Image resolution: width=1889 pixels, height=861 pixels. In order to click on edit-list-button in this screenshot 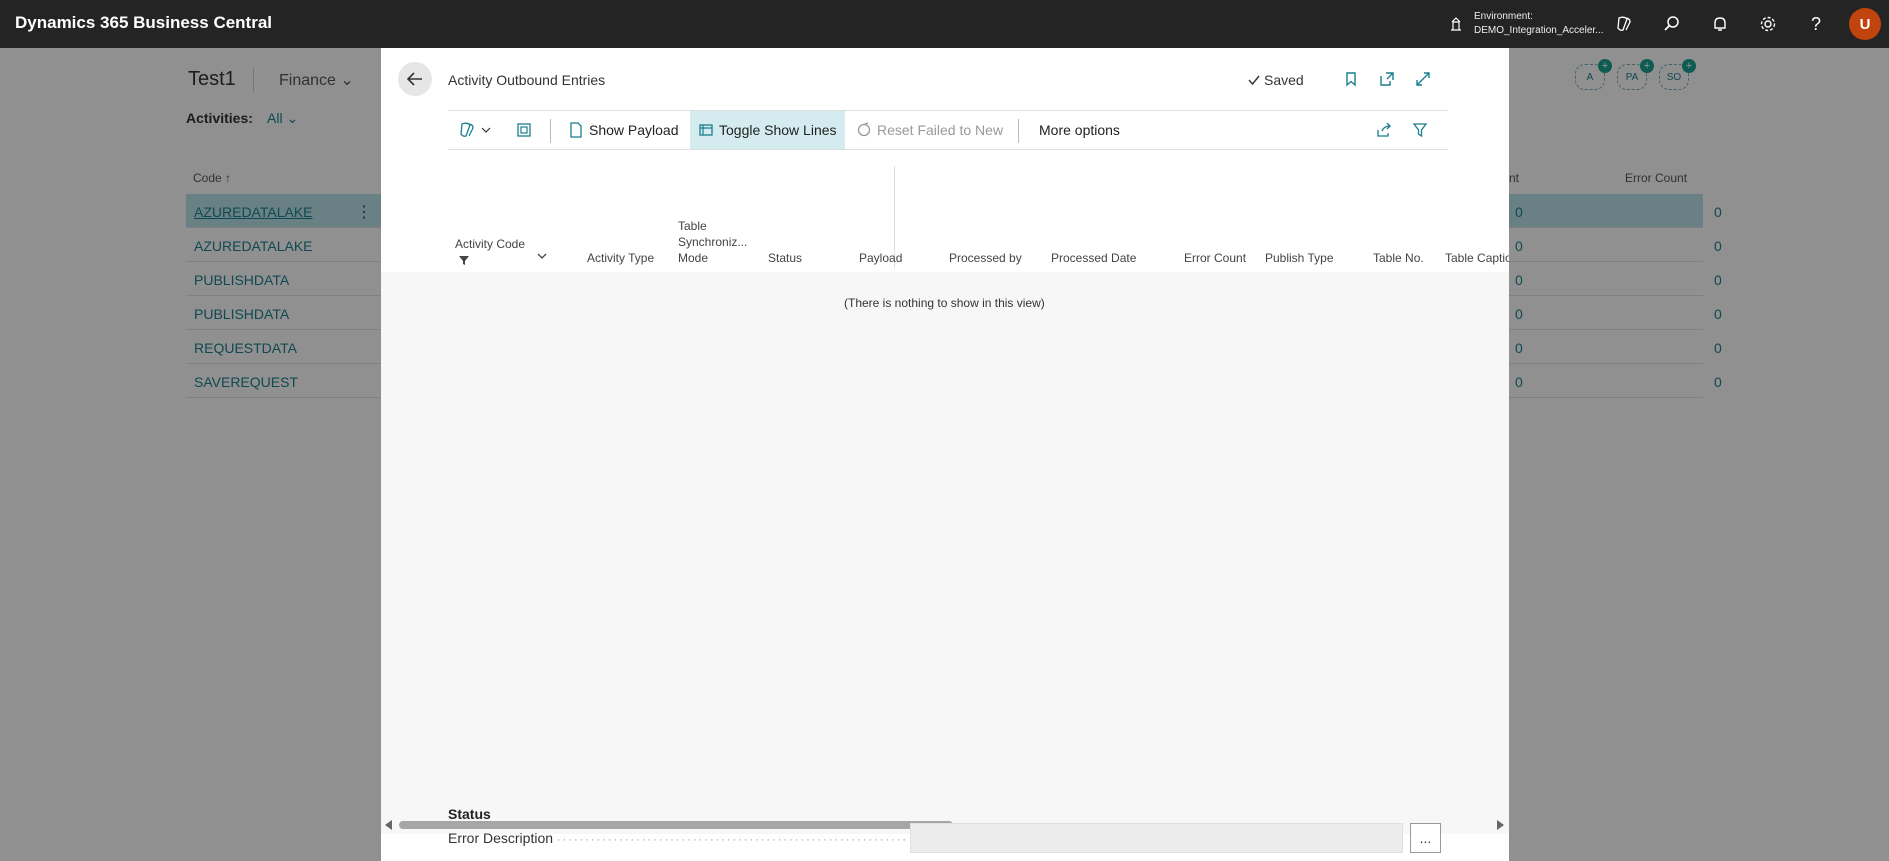, I will do `click(524, 130)`.